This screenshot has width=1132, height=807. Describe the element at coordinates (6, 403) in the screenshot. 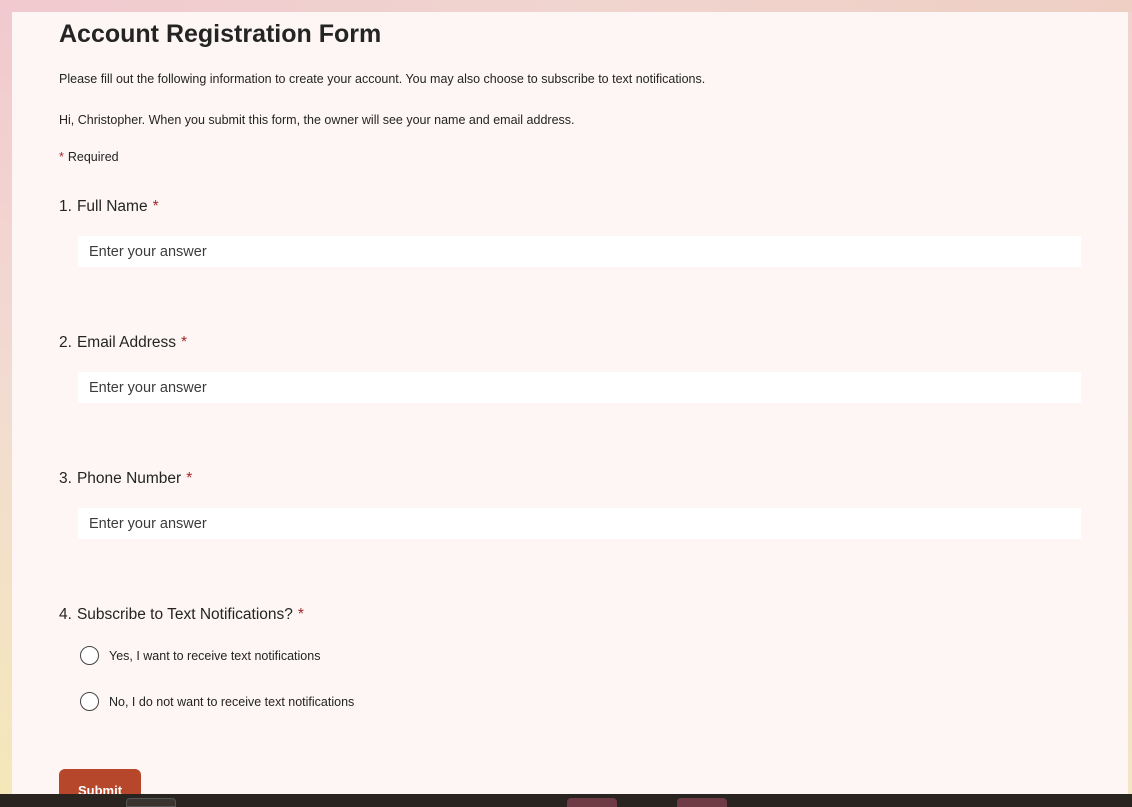

I see `background-left` at that location.